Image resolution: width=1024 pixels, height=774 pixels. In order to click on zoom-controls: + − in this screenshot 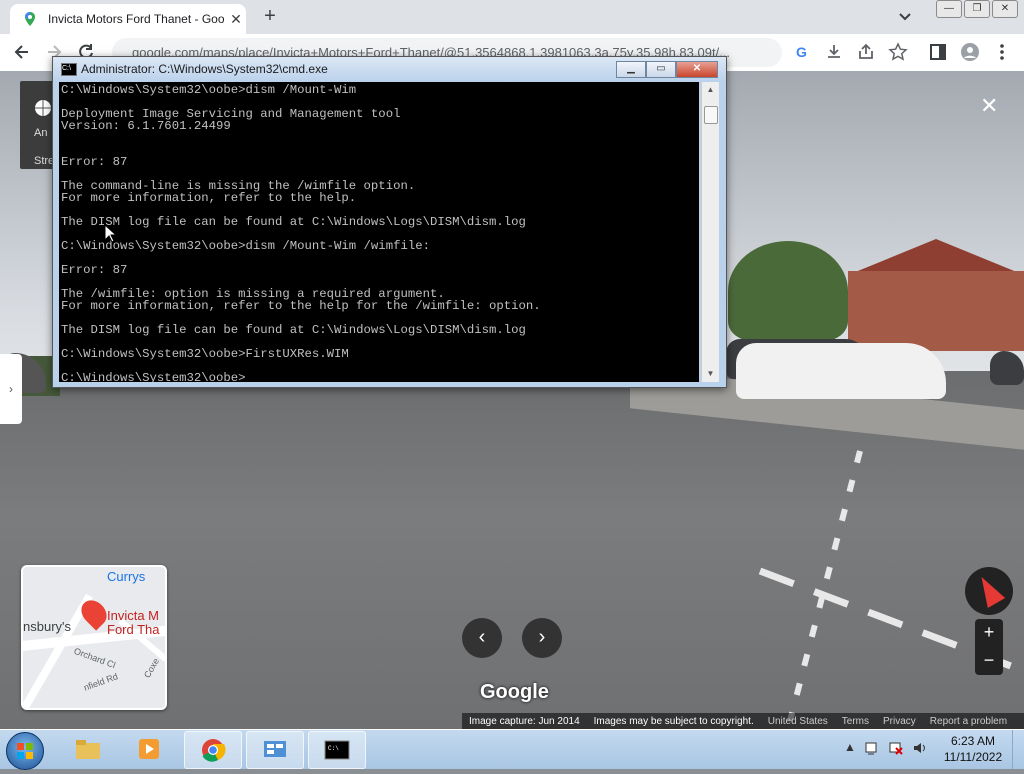, I will do `click(989, 647)`.